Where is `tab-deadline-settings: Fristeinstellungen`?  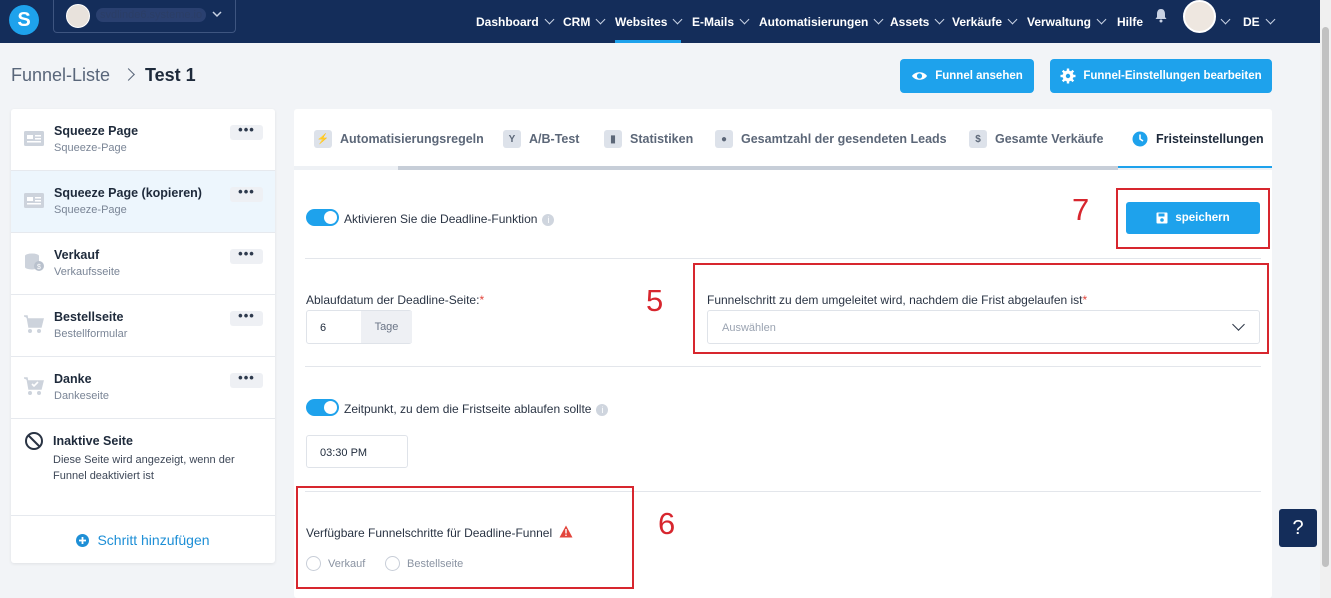
tab-deadline-settings: Fristeinstellungen is located at coordinates (1198, 139).